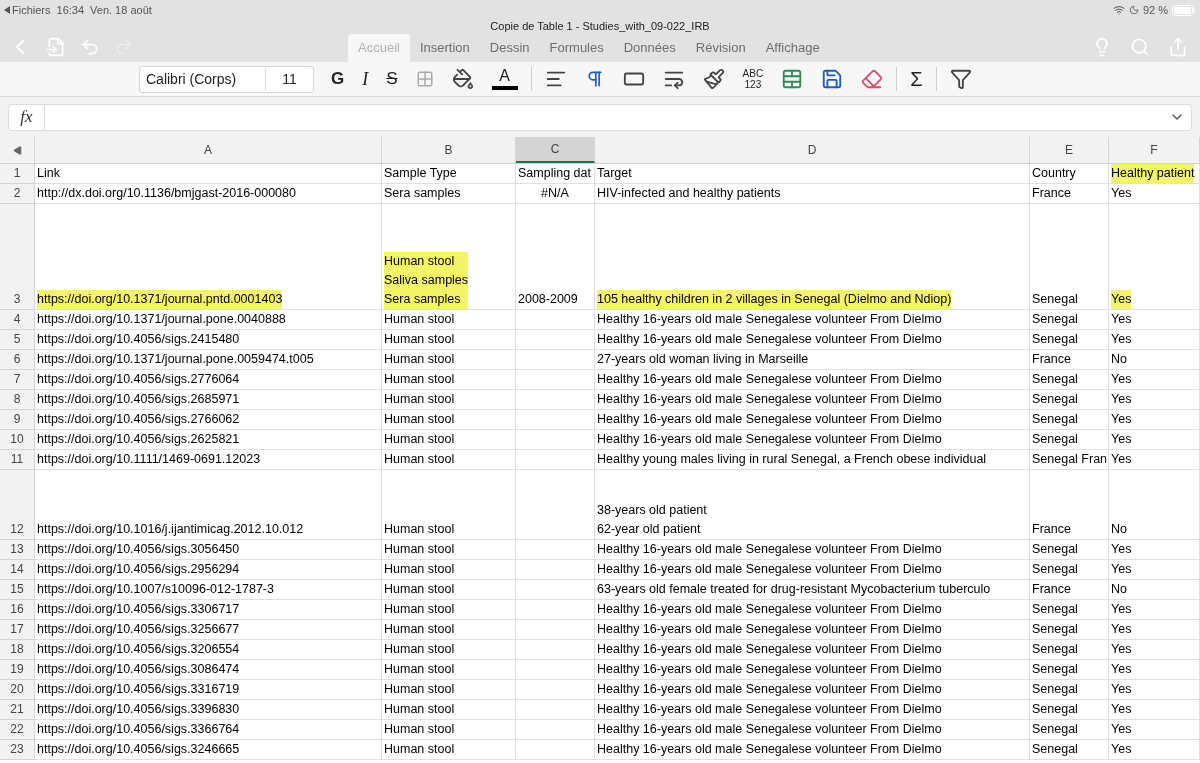  Describe the element at coordinates (17, 460) in the screenshot. I see `row-number: 11` at that location.